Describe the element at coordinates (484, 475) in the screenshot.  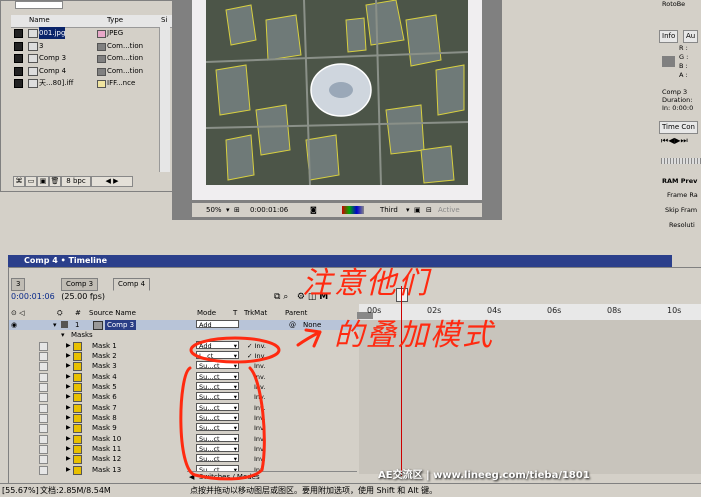
I see `watermark: AE交流区 | www.lineeg.com/tieba/1801` at that location.